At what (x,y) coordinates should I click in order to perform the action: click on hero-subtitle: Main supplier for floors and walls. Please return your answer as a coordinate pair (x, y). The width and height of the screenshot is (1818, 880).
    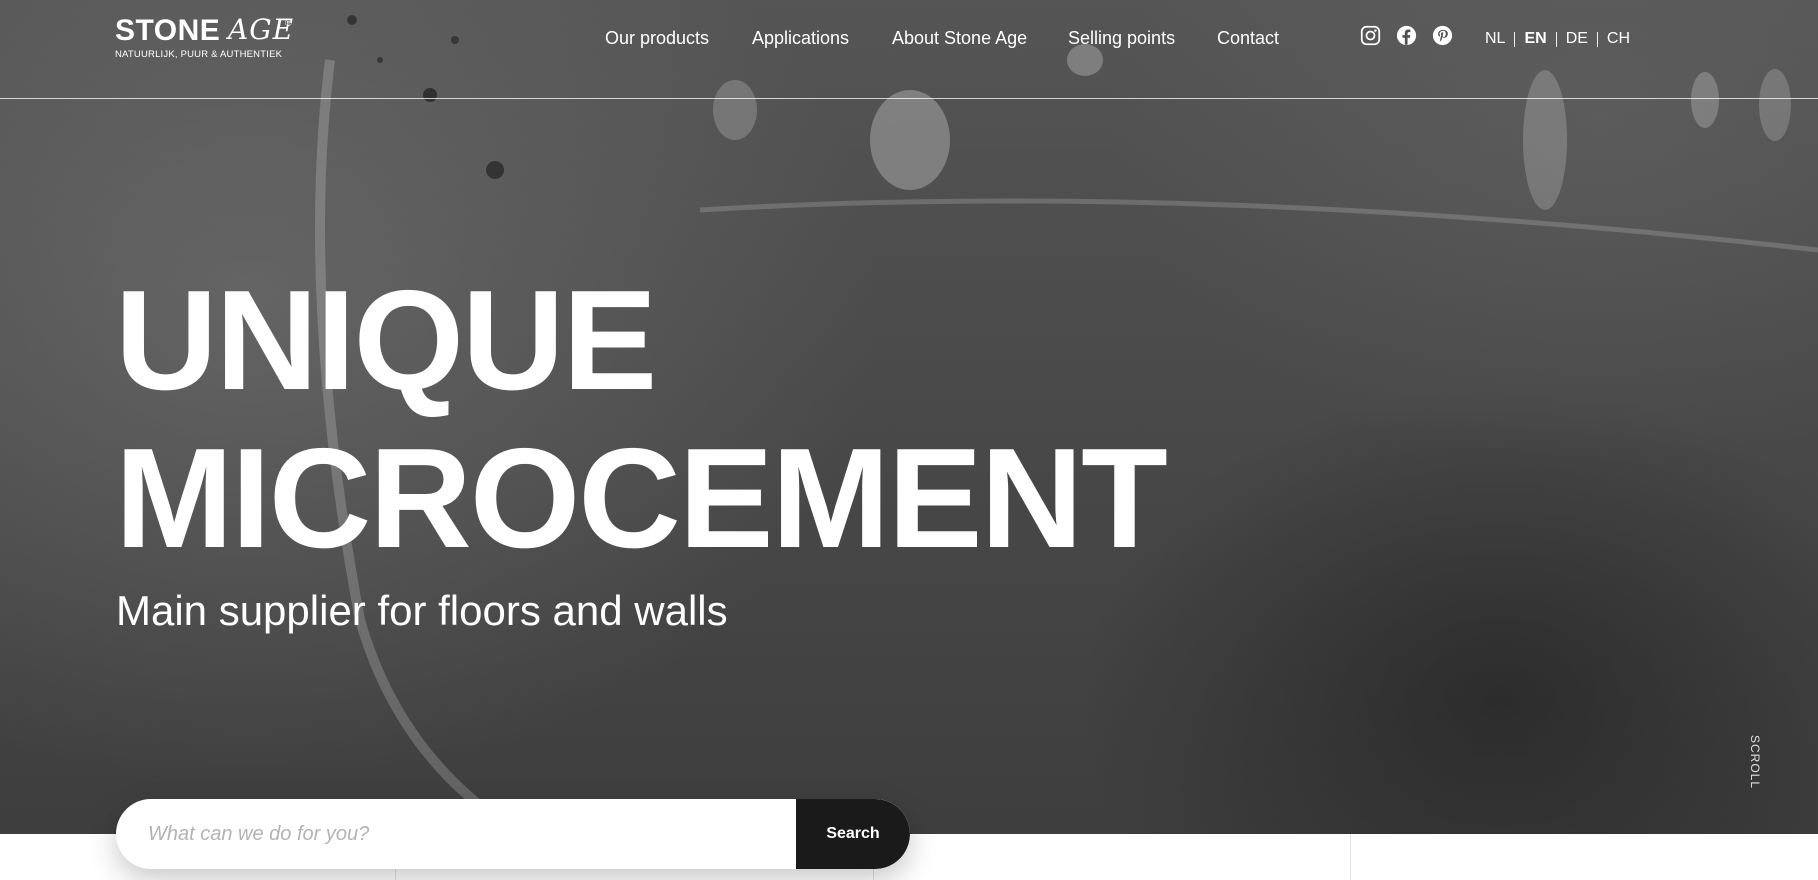
    Looking at the image, I should click on (422, 610).